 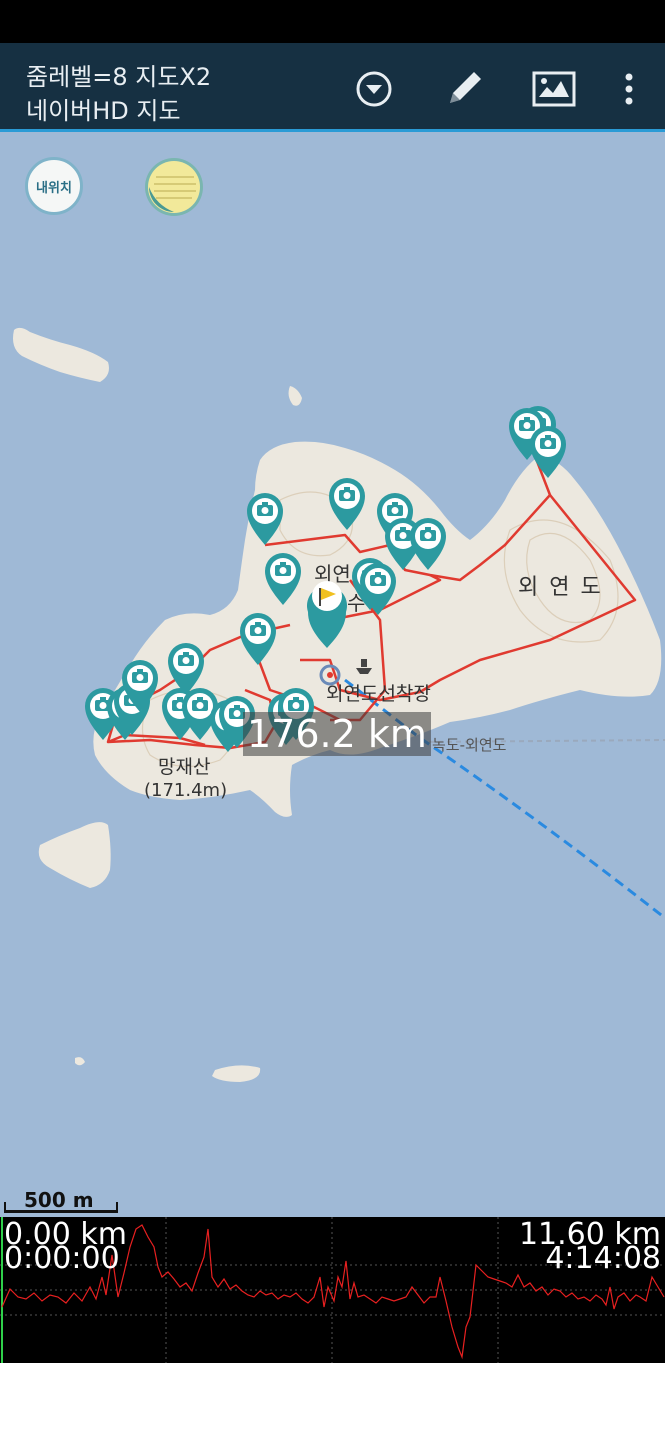 What do you see at coordinates (337, 734) in the screenshot?
I see `distance-label: 176.2 km` at bounding box center [337, 734].